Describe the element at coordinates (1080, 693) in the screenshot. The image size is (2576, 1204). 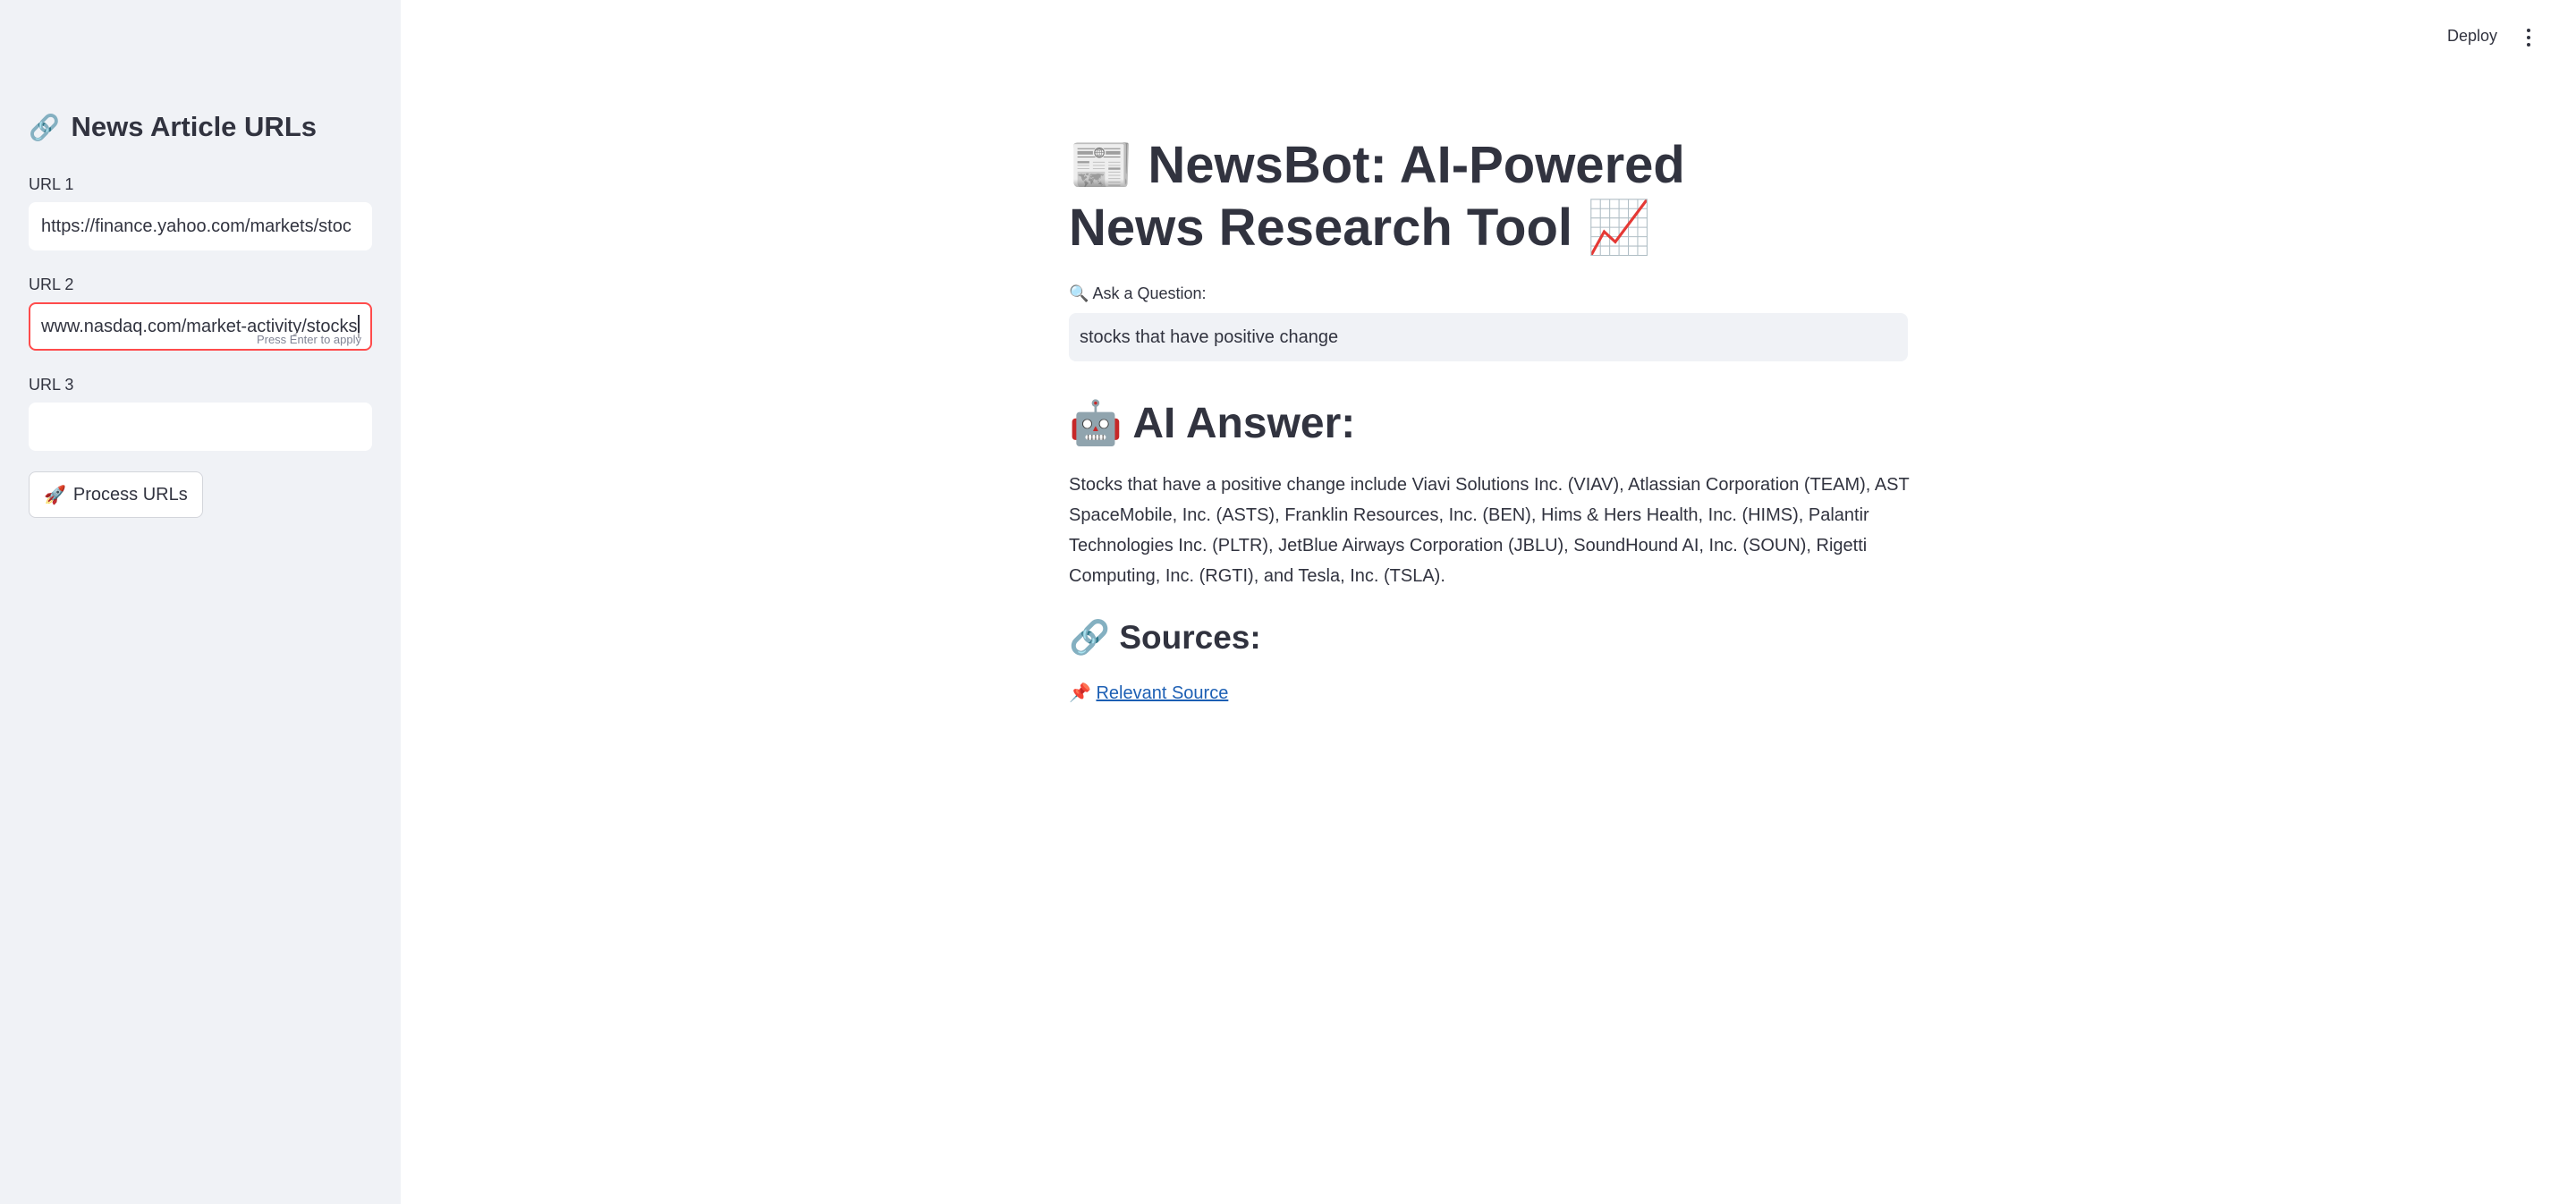
I see `pushpin-icon: 📌` at that location.